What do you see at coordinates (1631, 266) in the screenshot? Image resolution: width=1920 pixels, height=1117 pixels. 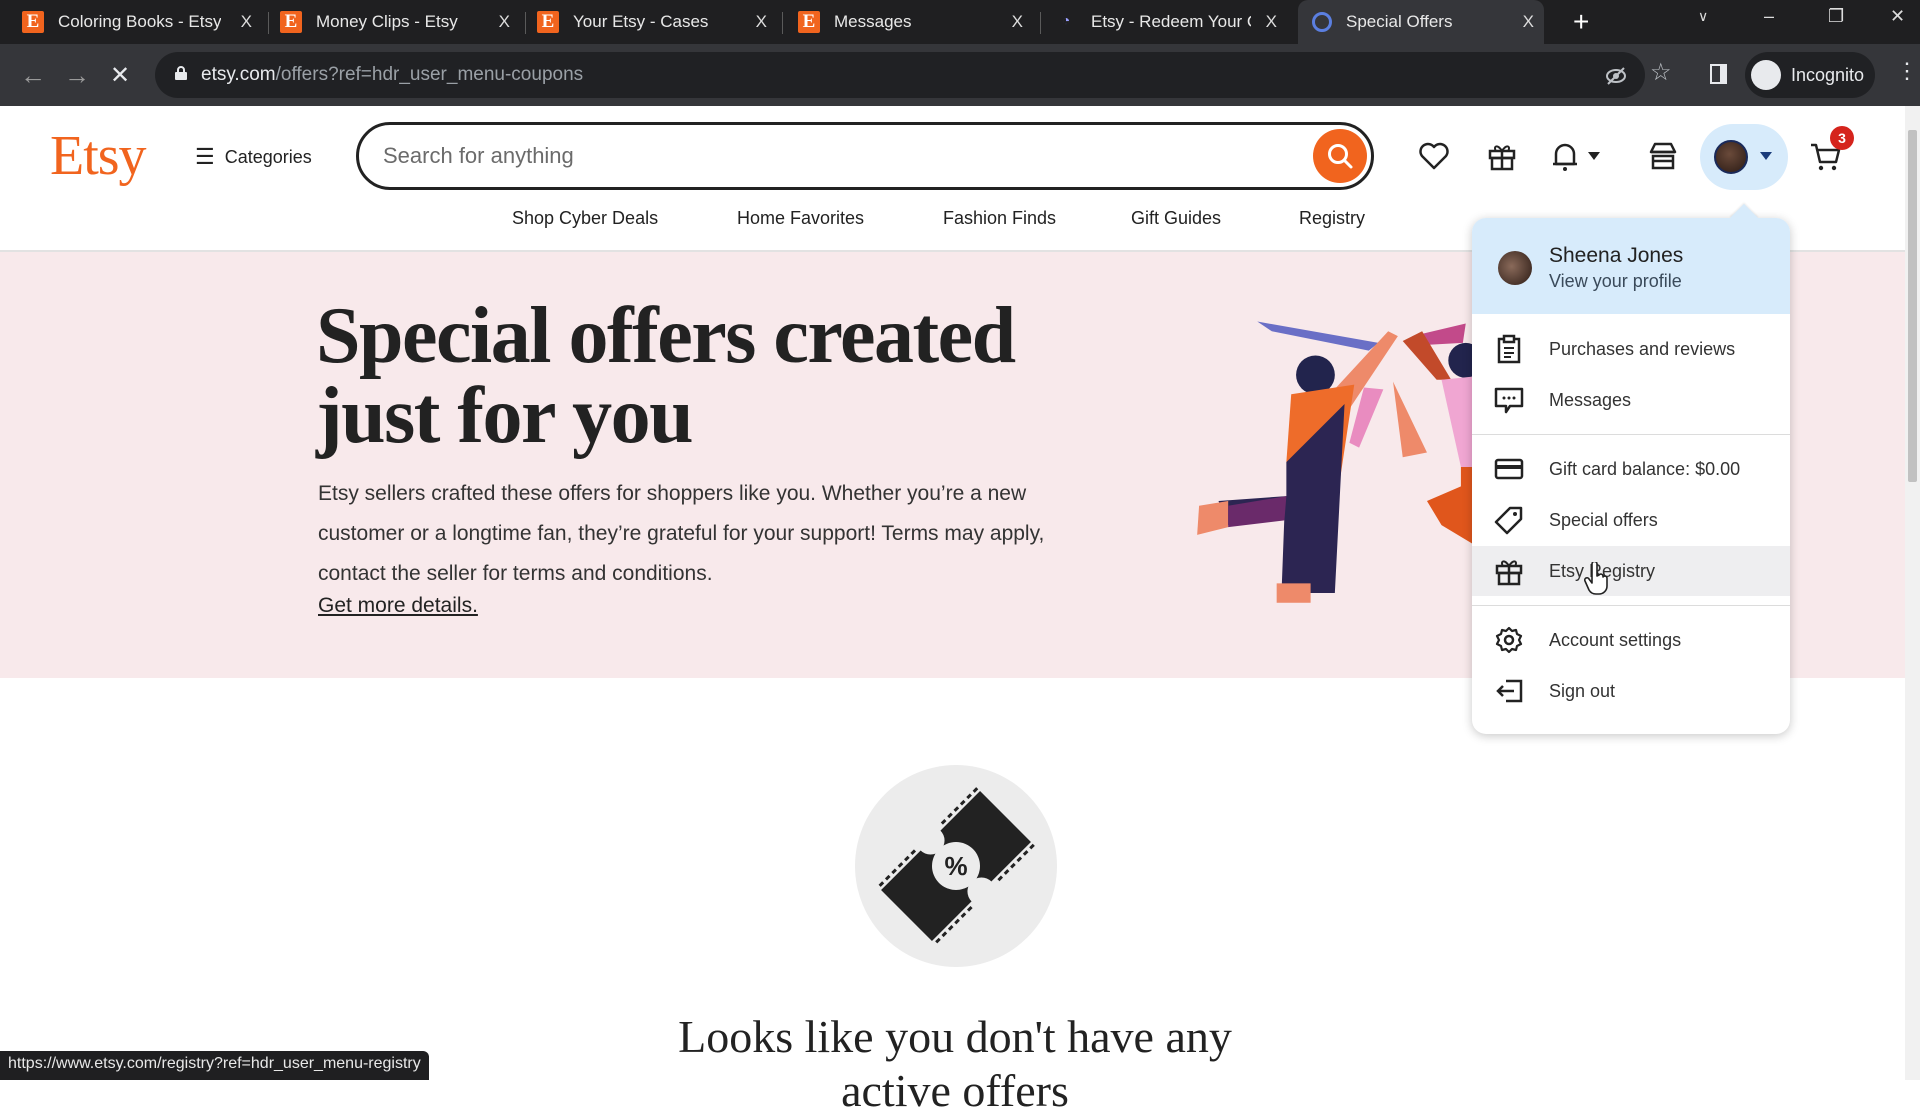 I see `profile-header: Sheena Jones View your profile` at bounding box center [1631, 266].